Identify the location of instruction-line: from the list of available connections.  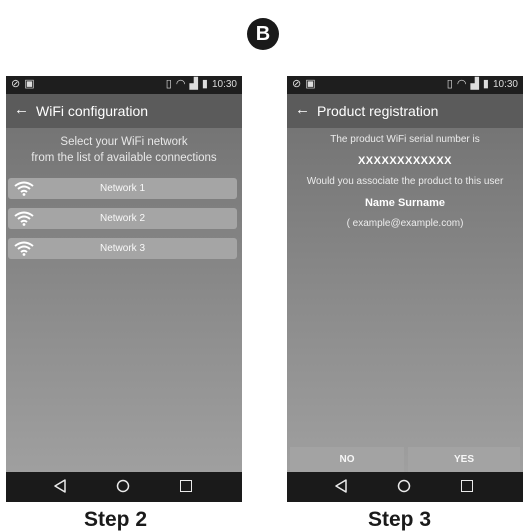
(124, 158).